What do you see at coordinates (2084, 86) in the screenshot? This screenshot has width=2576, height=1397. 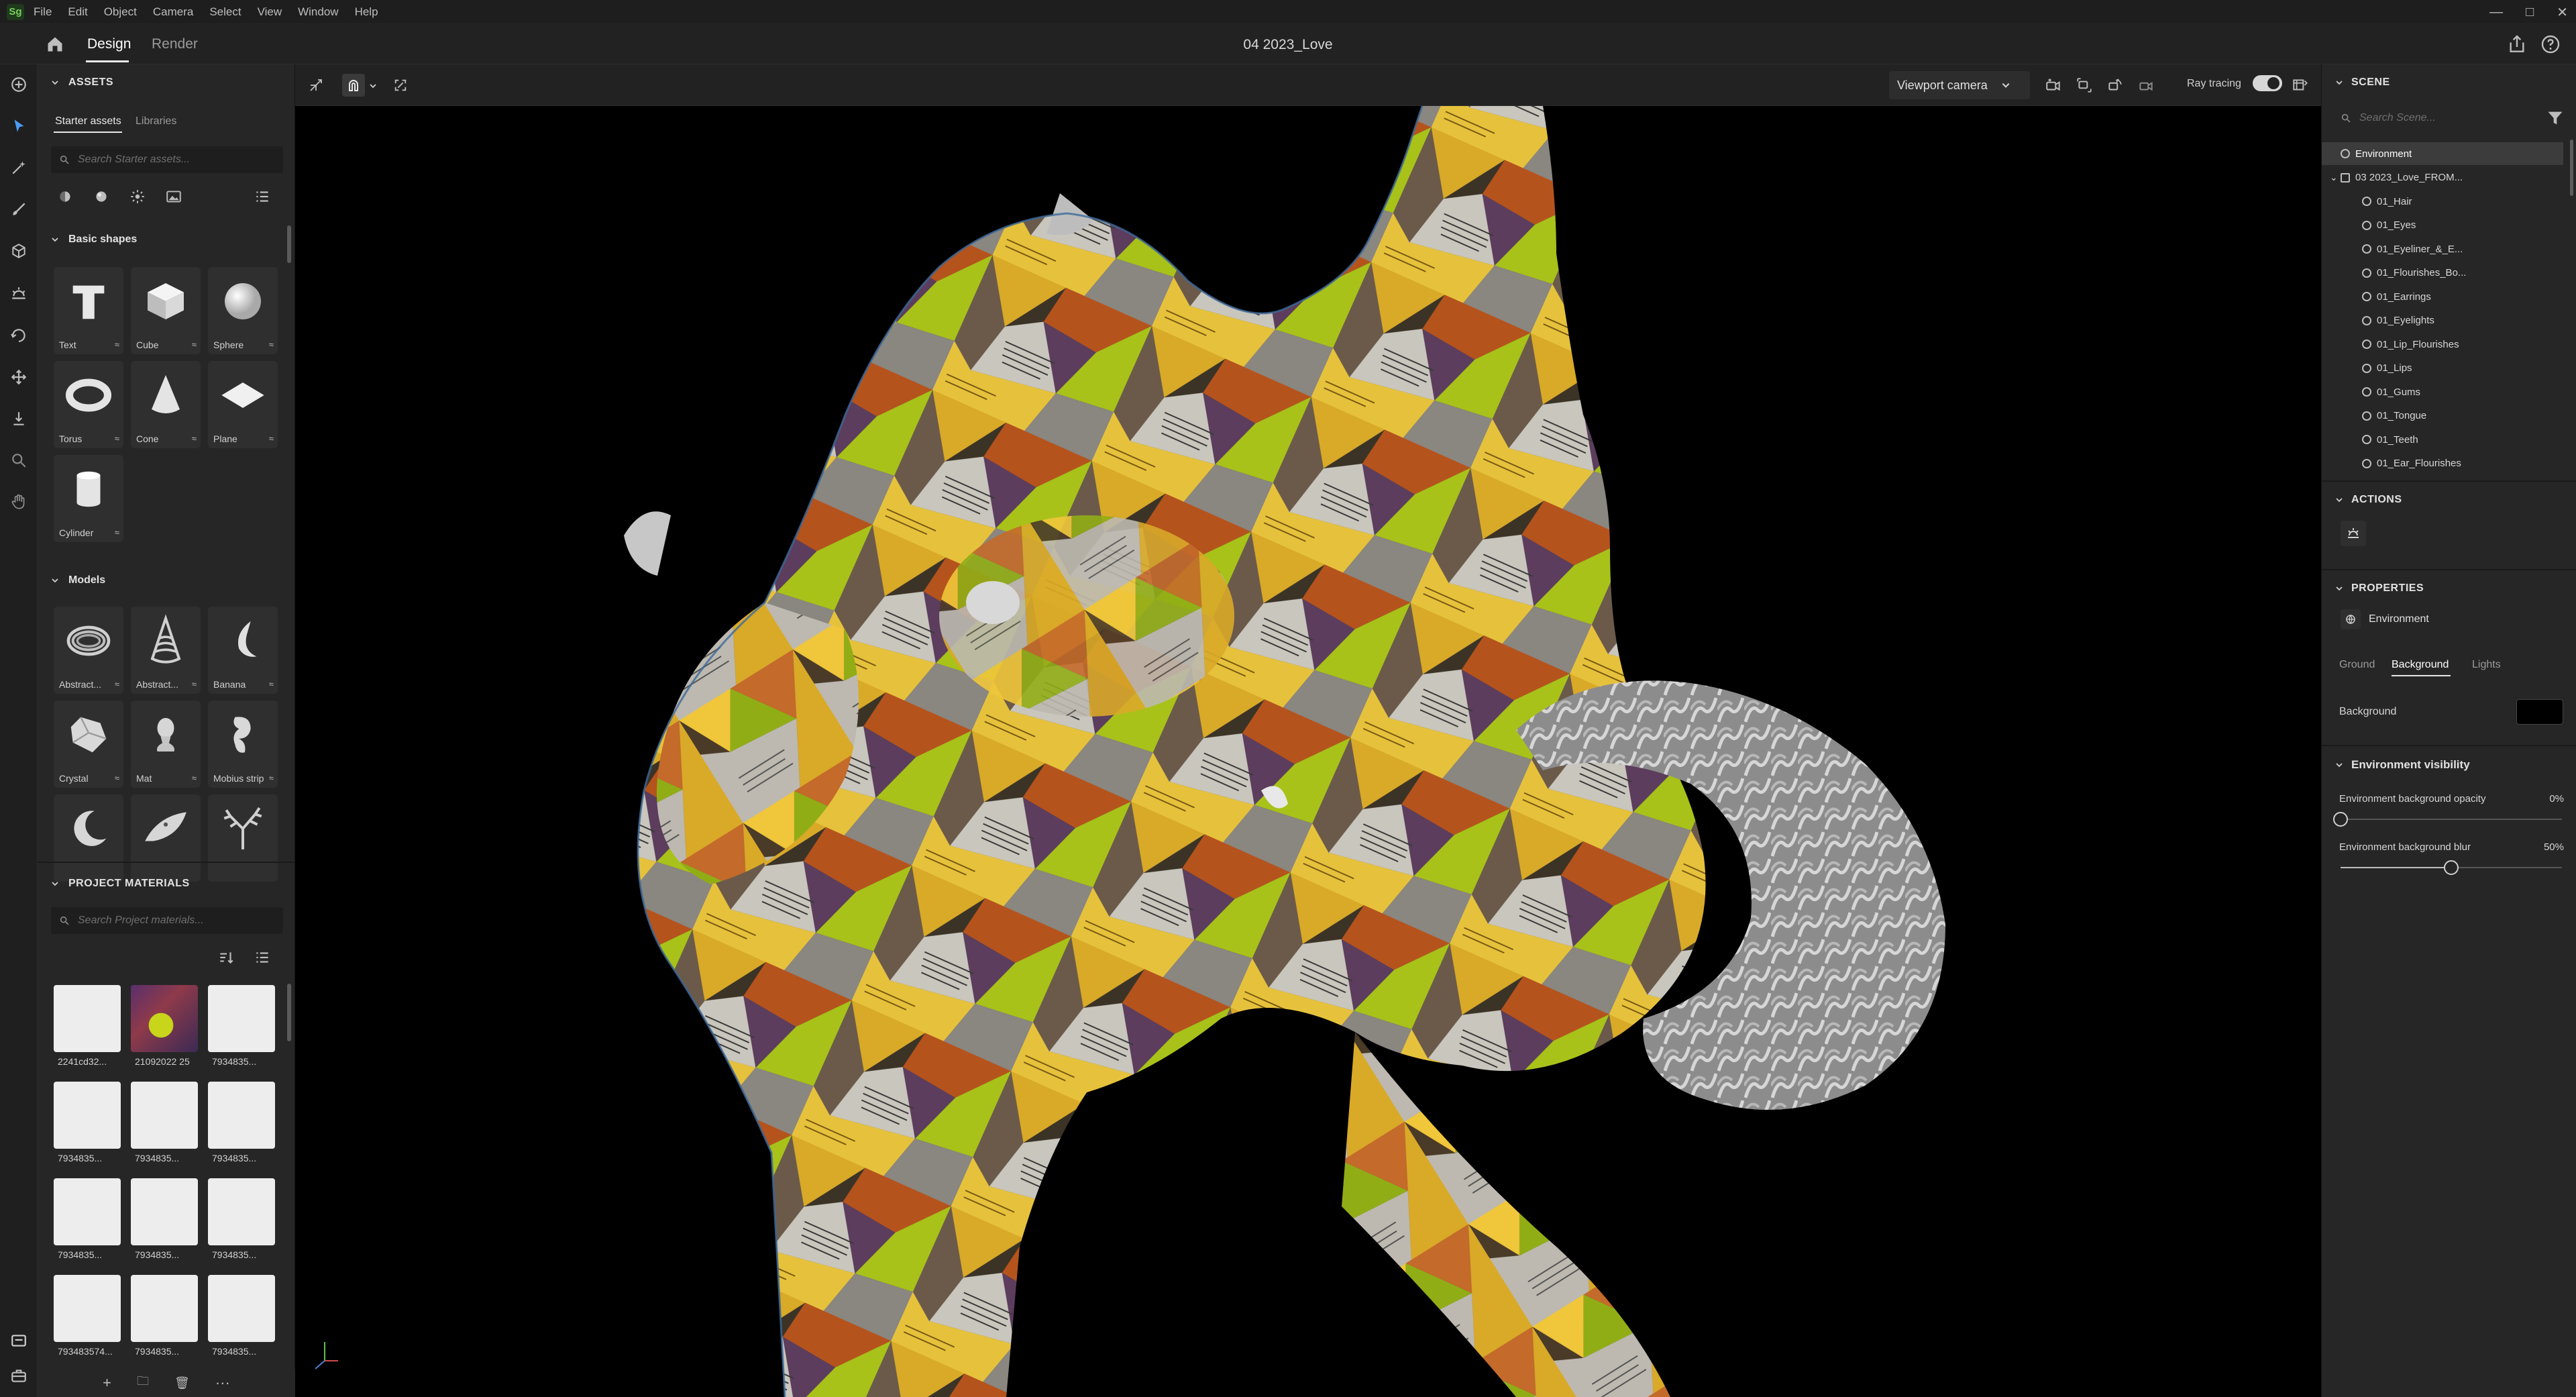 I see `camera-frame-button` at bounding box center [2084, 86].